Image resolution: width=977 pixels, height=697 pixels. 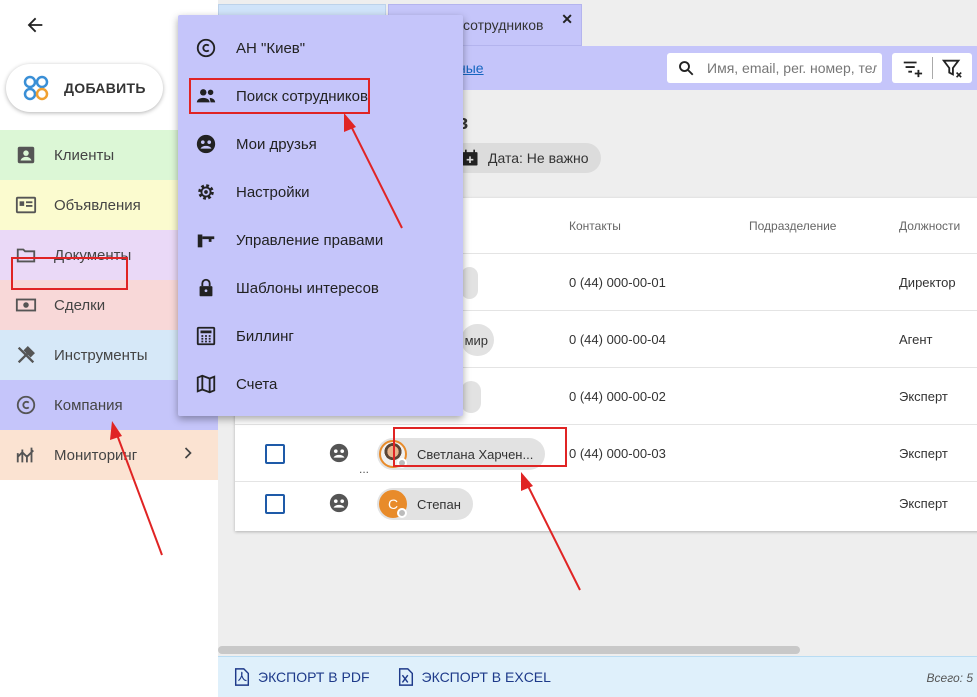 I want to click on search-box, so click(x=774, y=68).